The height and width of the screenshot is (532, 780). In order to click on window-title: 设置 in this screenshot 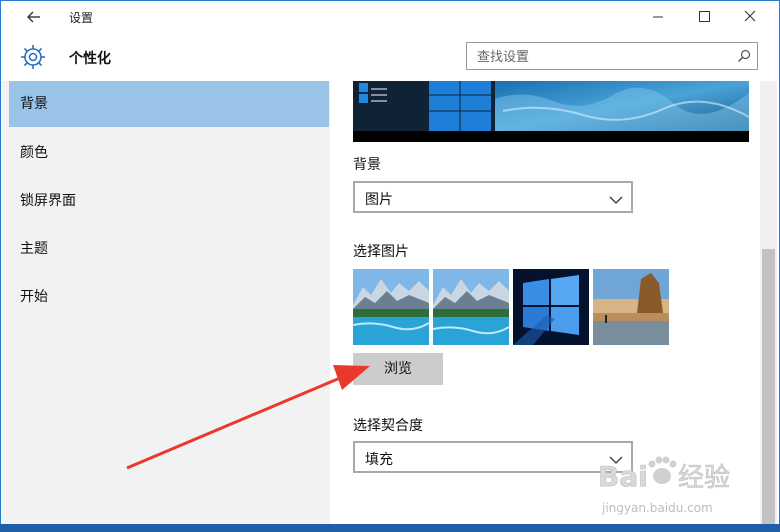, I will do `click(81, 18)`.